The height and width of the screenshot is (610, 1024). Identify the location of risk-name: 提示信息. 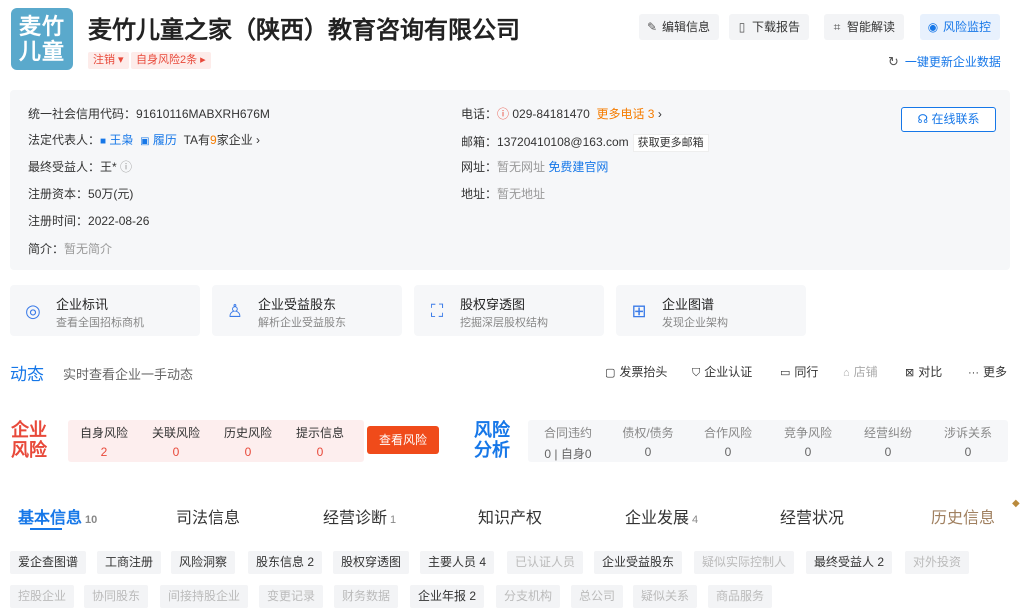
(319, 433).